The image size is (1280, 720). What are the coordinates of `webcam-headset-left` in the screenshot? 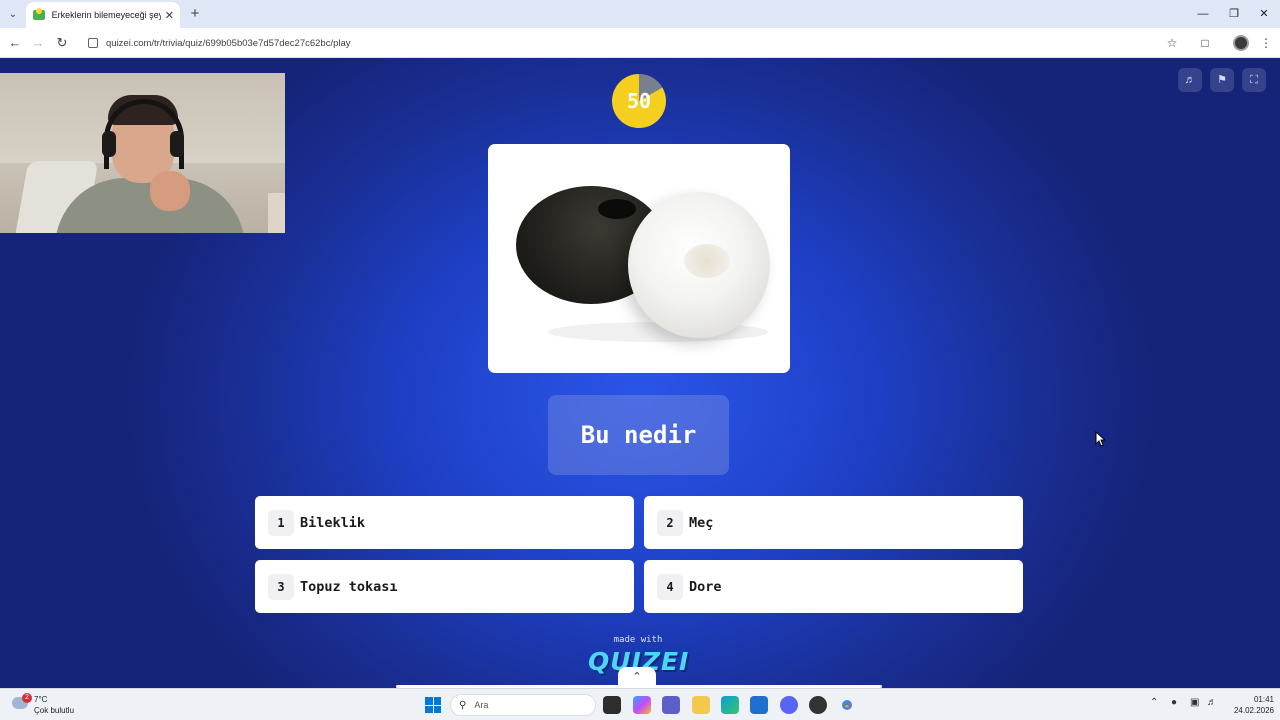 It's located at (109, 144).